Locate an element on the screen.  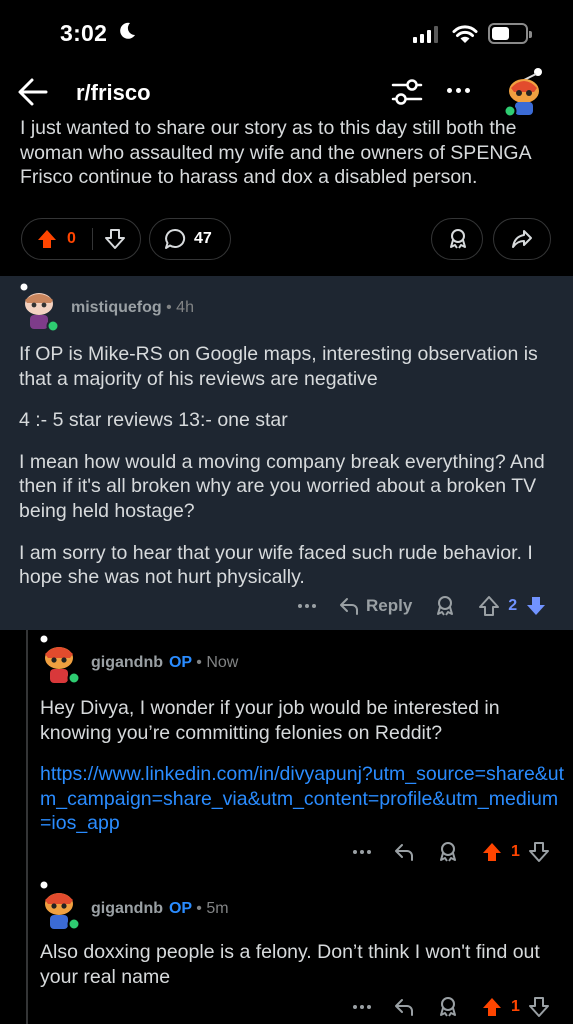
moon-icon is located at coordinates (127, 30).